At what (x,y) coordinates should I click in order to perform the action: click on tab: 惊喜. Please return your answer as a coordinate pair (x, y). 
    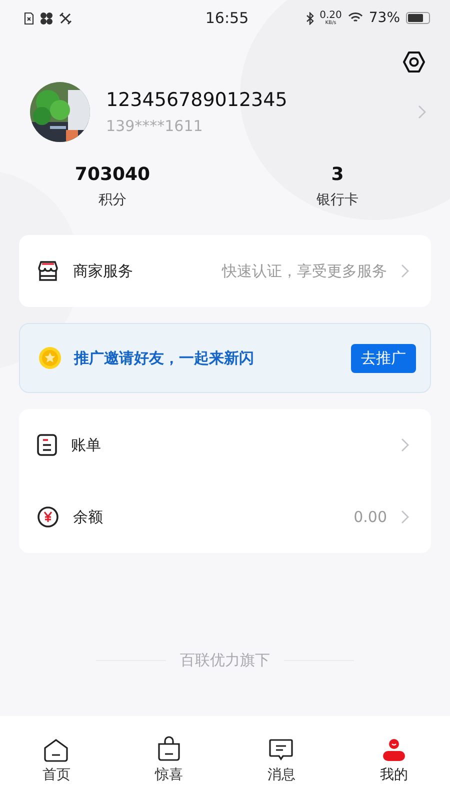
    Looking at the image, I should click on (168, 767).